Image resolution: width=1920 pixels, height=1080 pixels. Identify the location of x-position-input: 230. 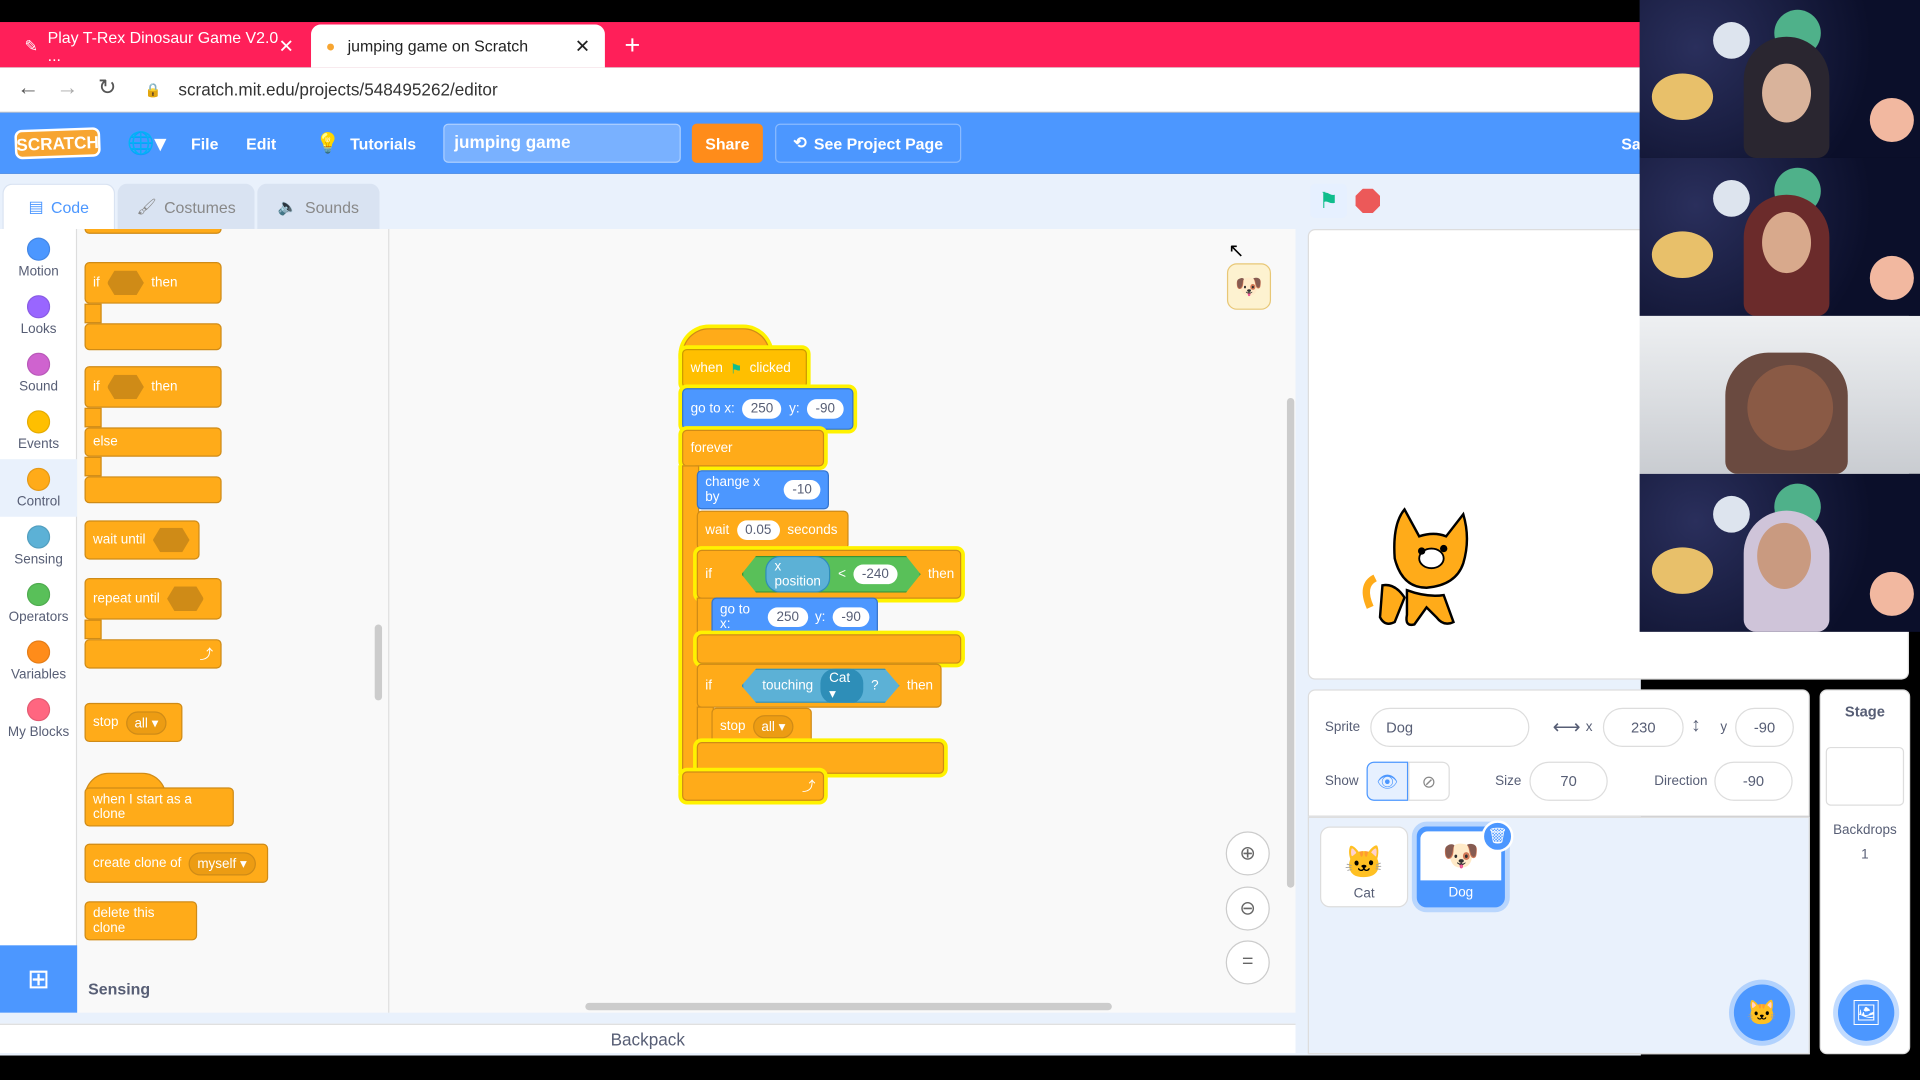
(1643, 727).